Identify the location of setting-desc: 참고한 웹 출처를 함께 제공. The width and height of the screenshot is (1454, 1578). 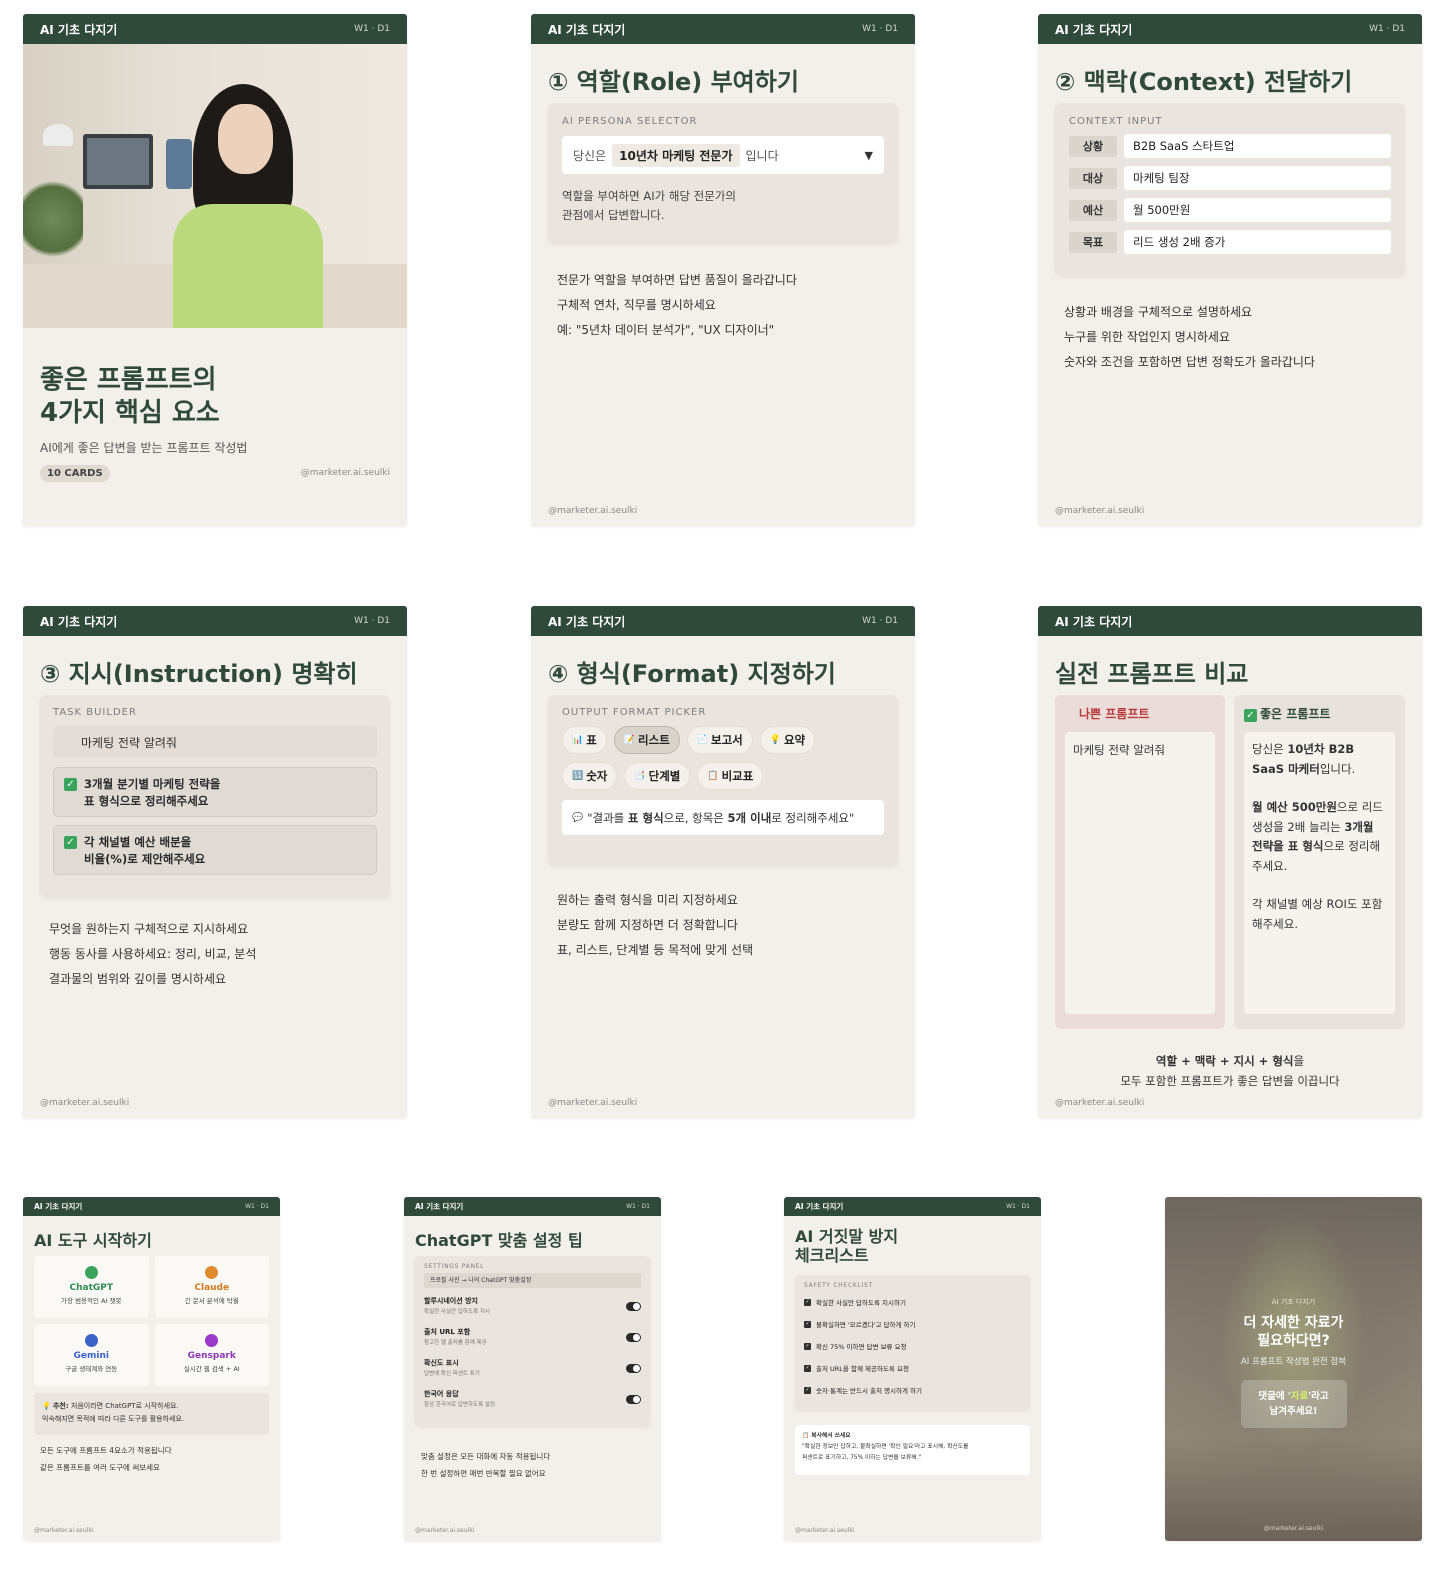
(455, 1343).